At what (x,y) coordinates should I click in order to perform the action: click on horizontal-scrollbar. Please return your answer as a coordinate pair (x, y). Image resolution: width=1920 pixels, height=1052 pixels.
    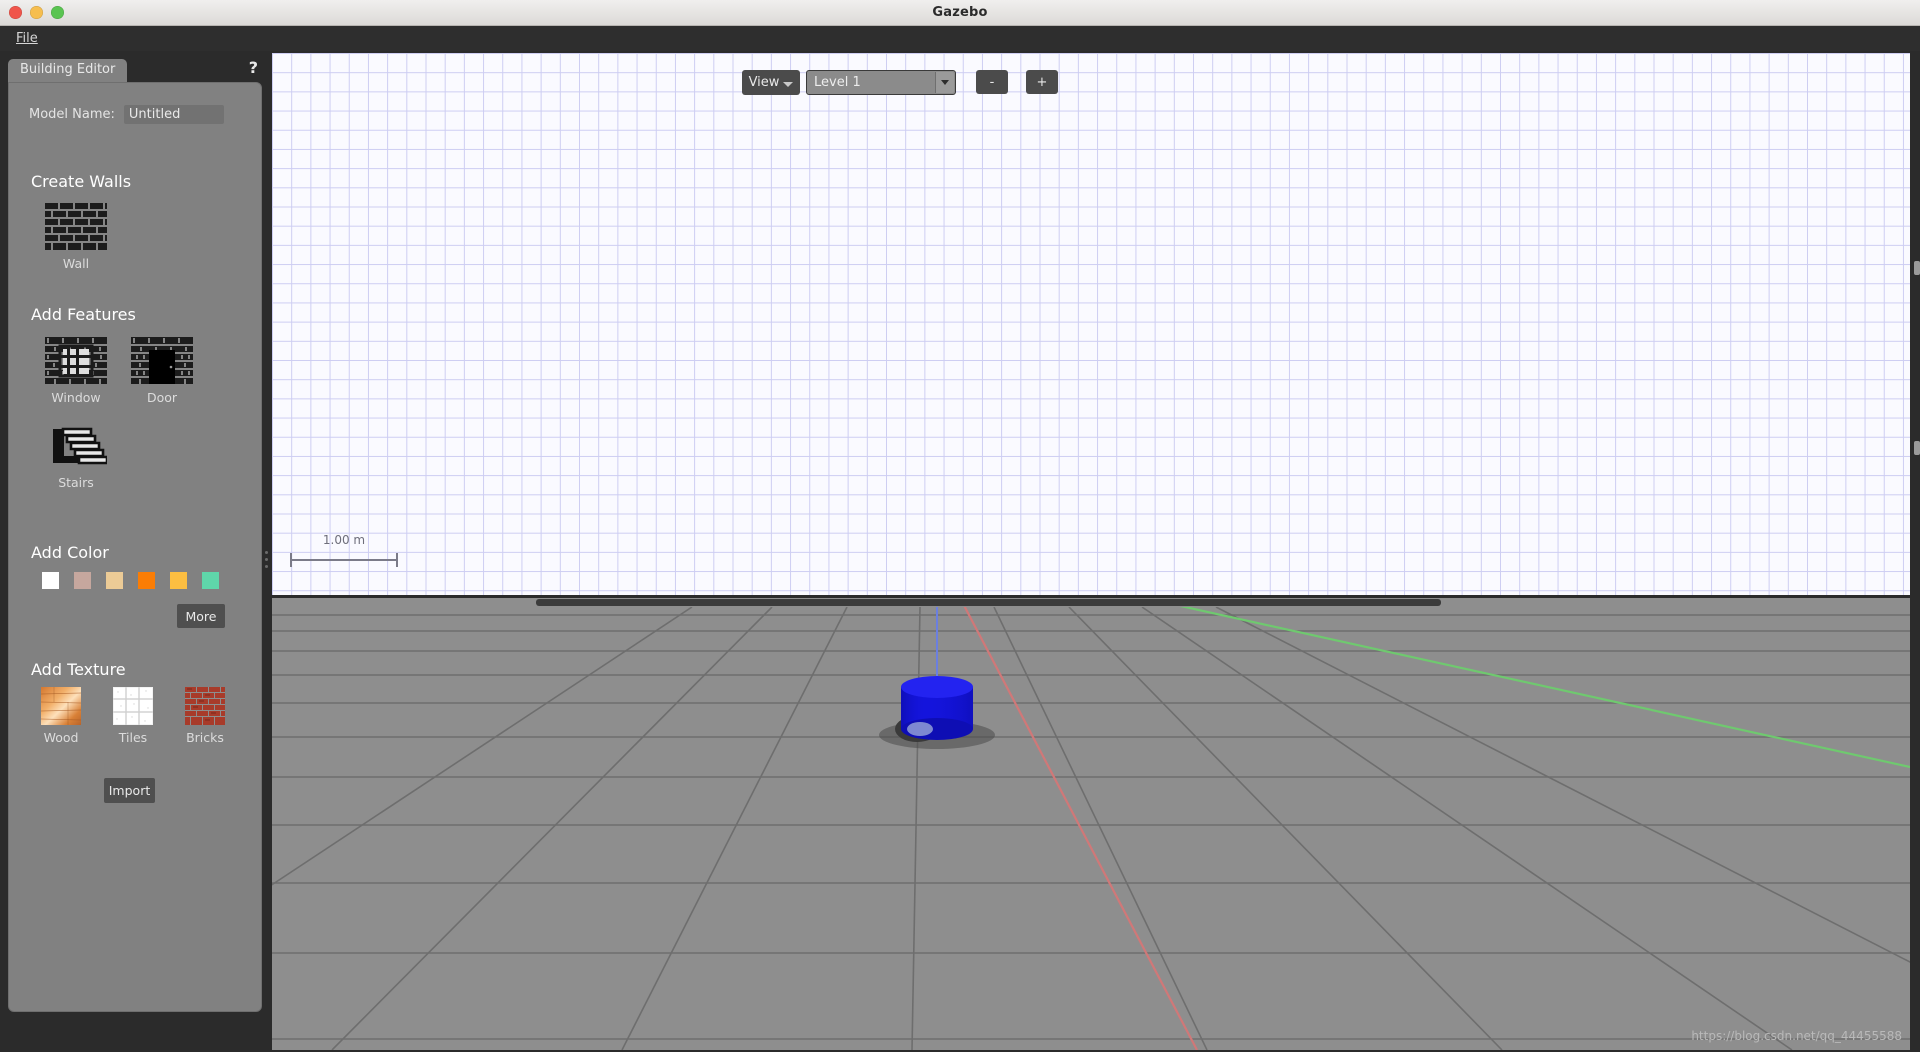
    Looking at the image, I should click on (1091, 602).